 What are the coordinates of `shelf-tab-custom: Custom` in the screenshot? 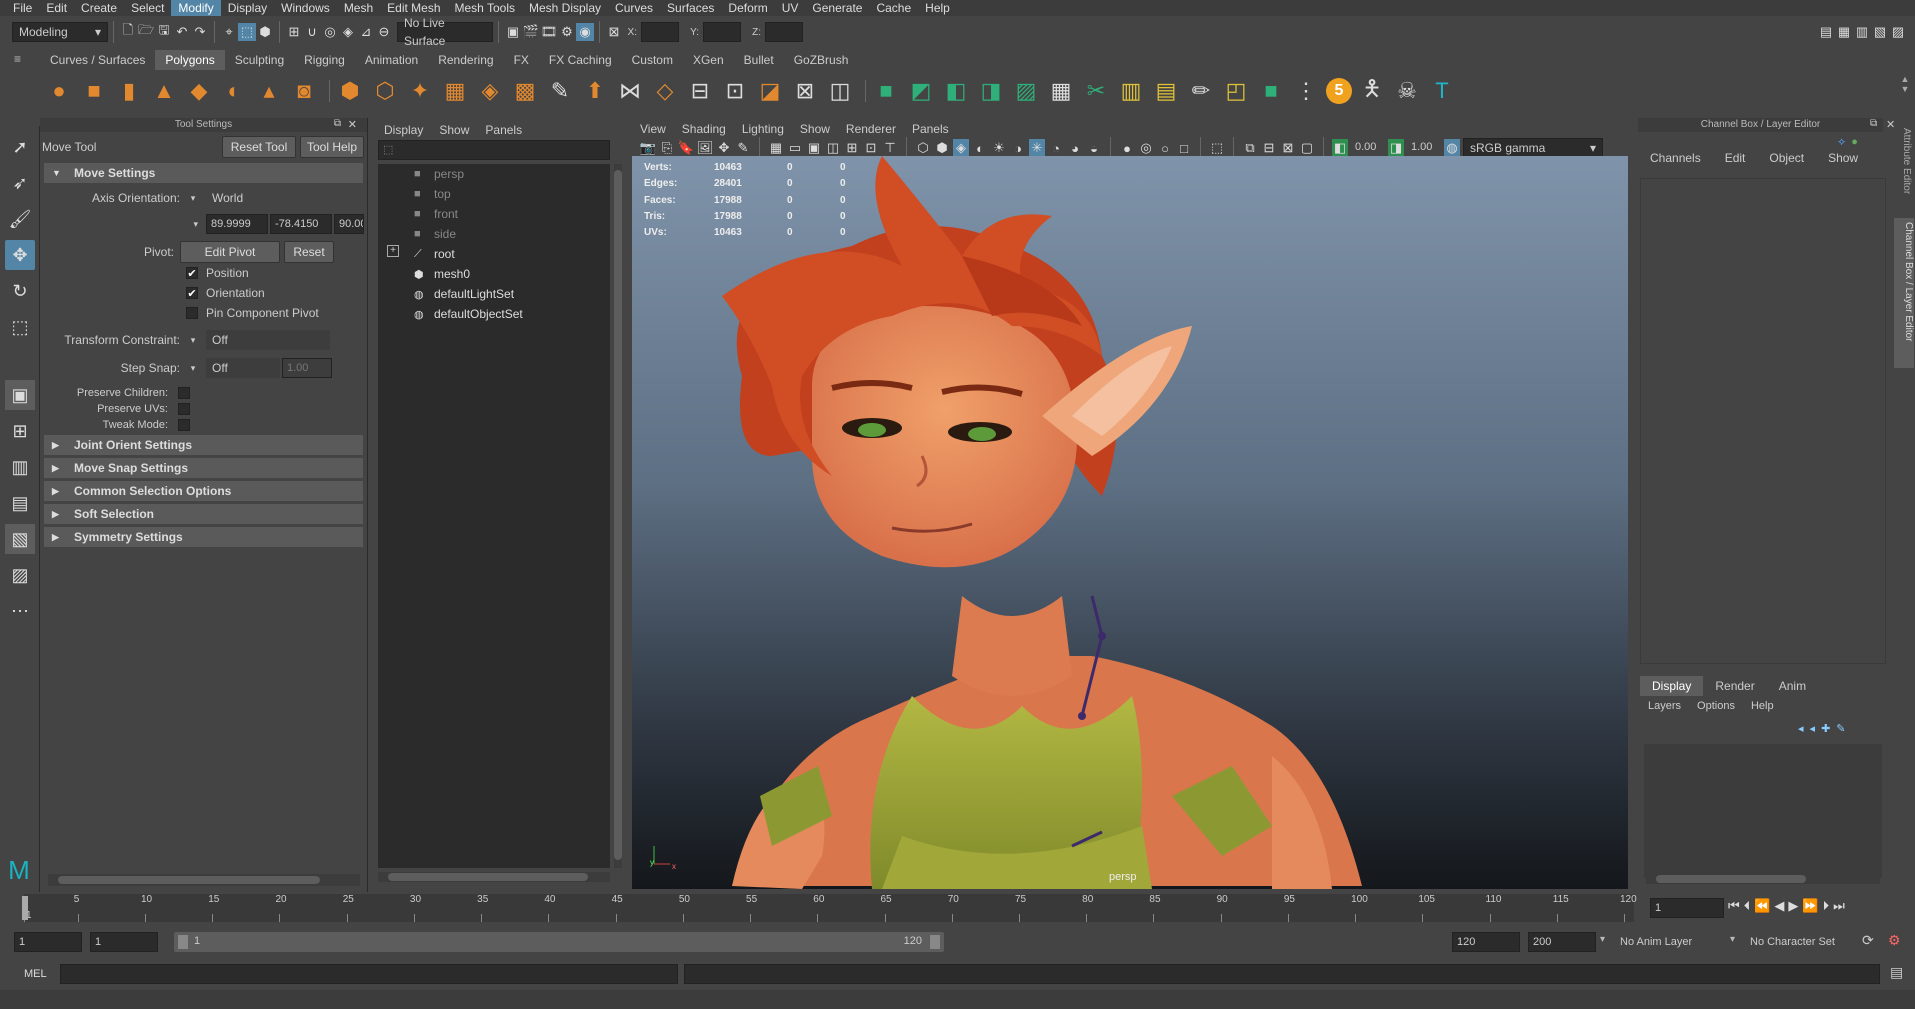 It's located at (652, 60).